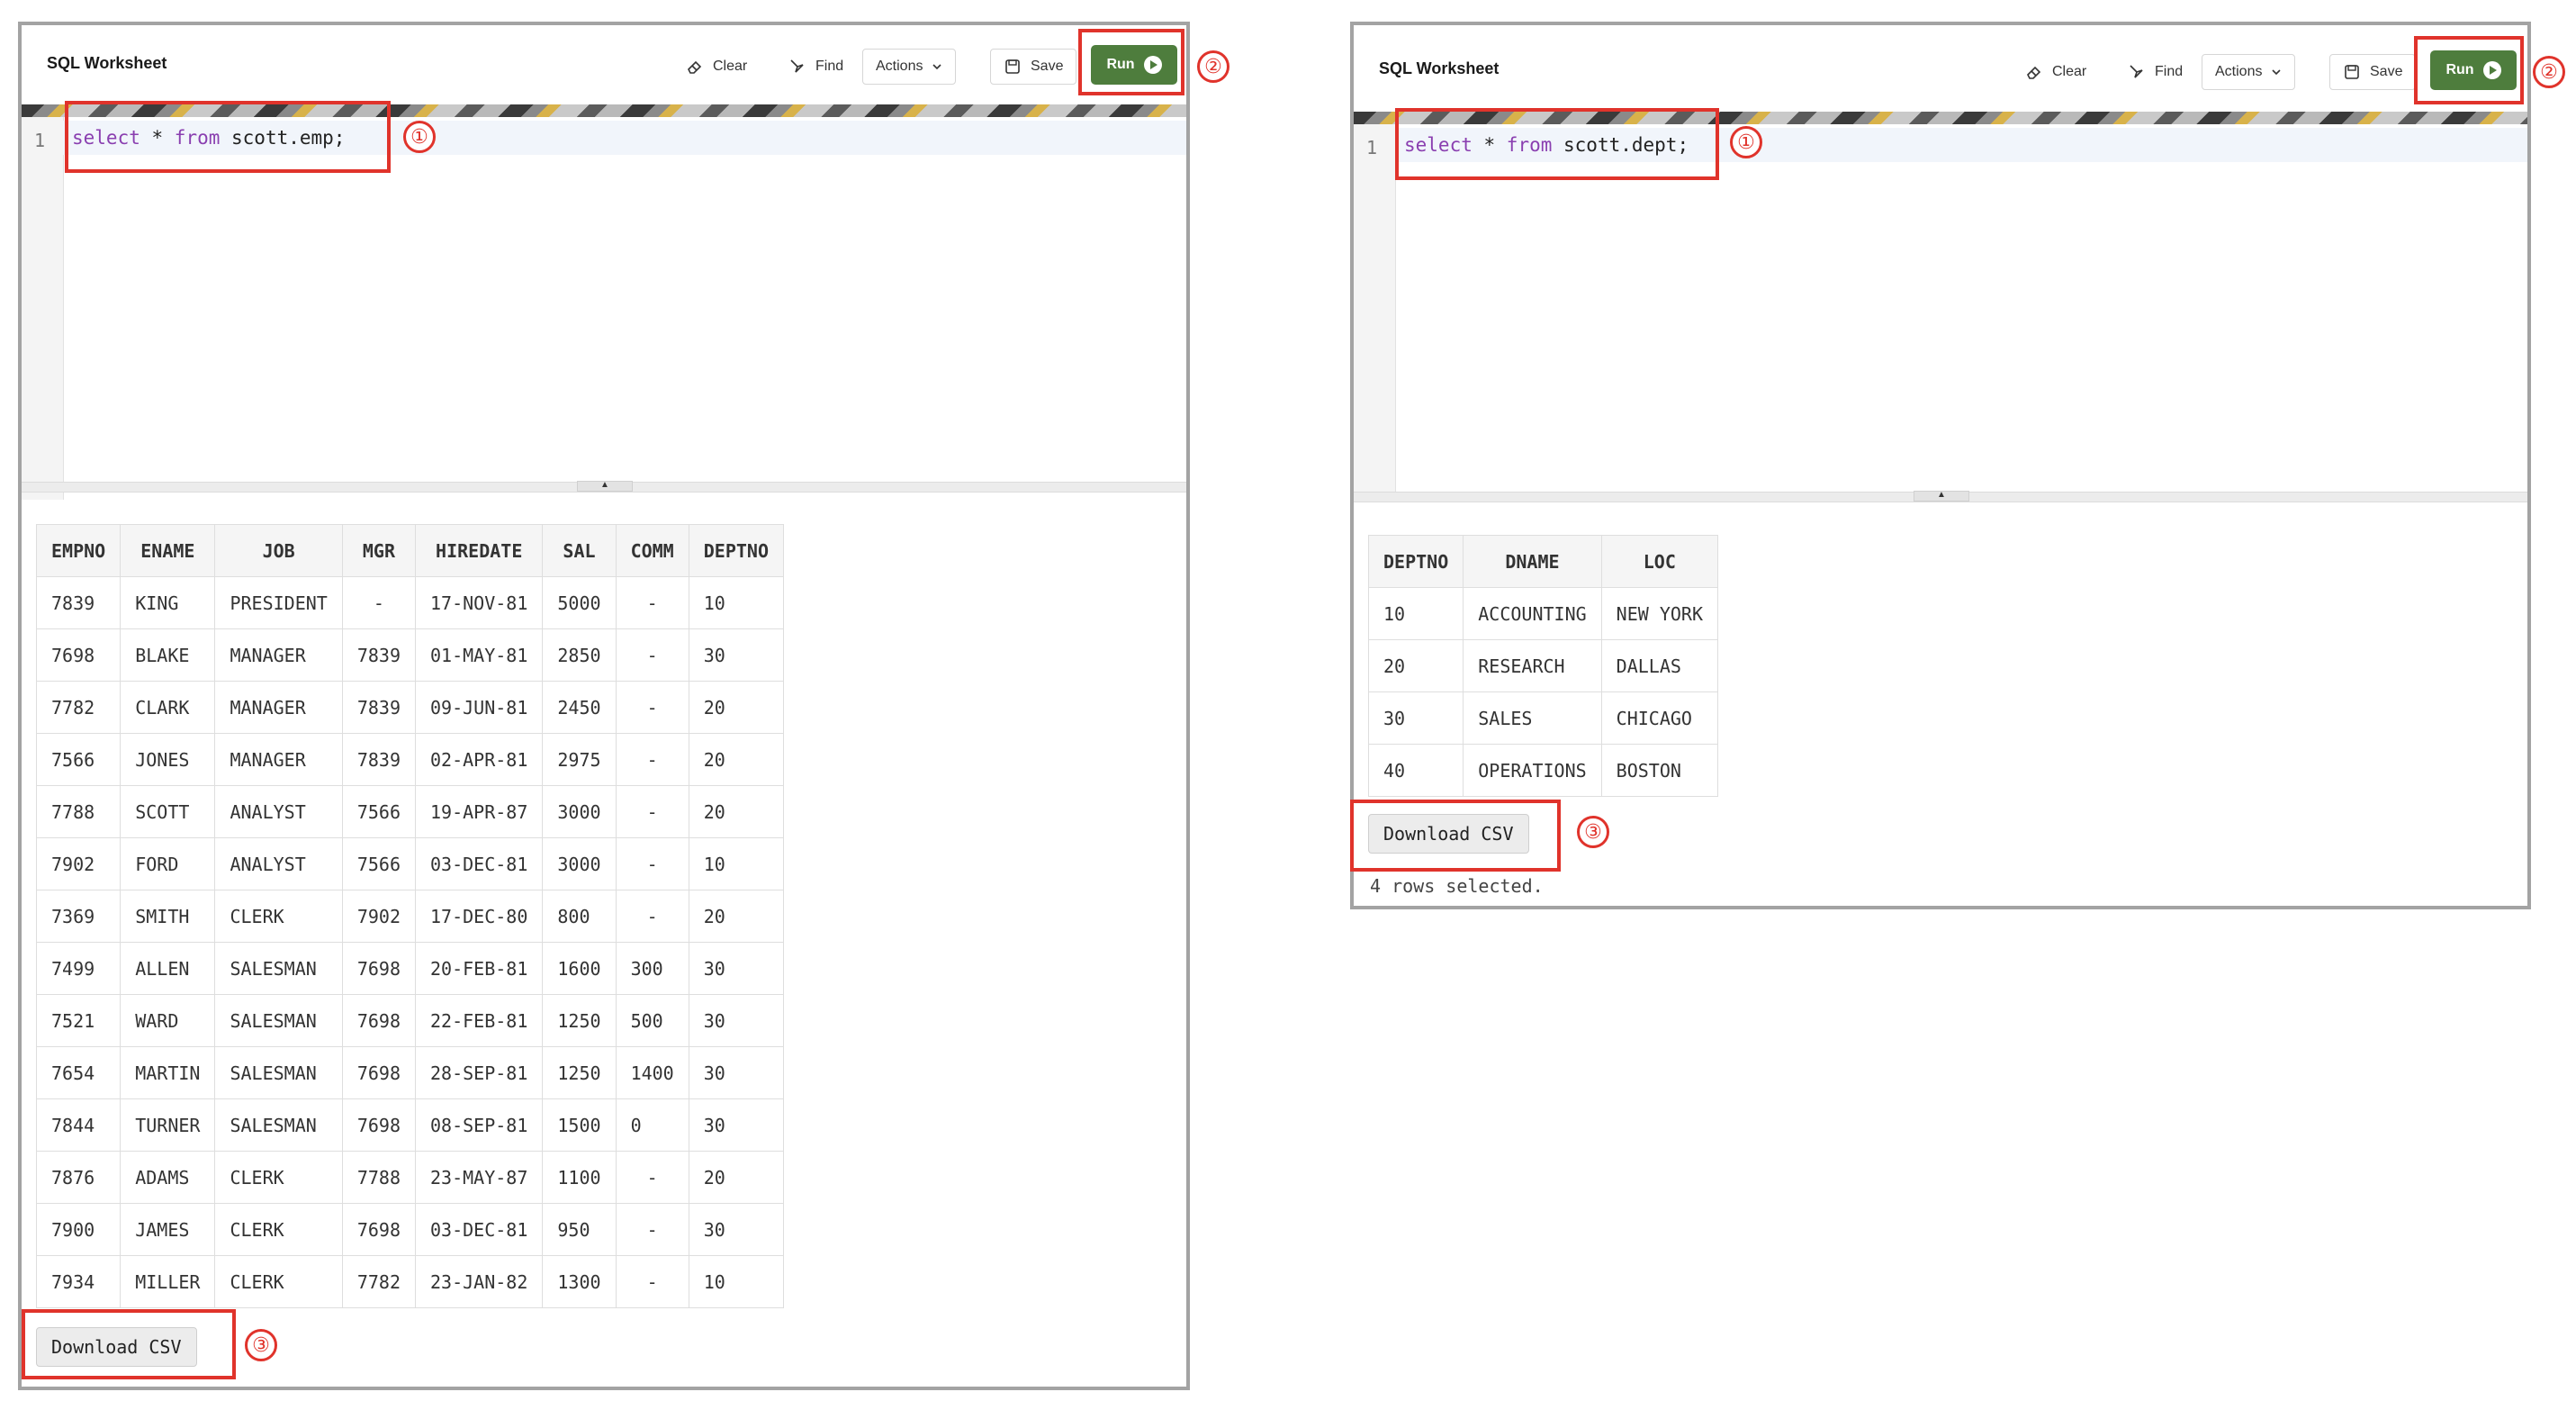 The height and width of the screenshot is (1401, 2576). I want to click on table-cell: NEW YORK, so click(1659, 613).